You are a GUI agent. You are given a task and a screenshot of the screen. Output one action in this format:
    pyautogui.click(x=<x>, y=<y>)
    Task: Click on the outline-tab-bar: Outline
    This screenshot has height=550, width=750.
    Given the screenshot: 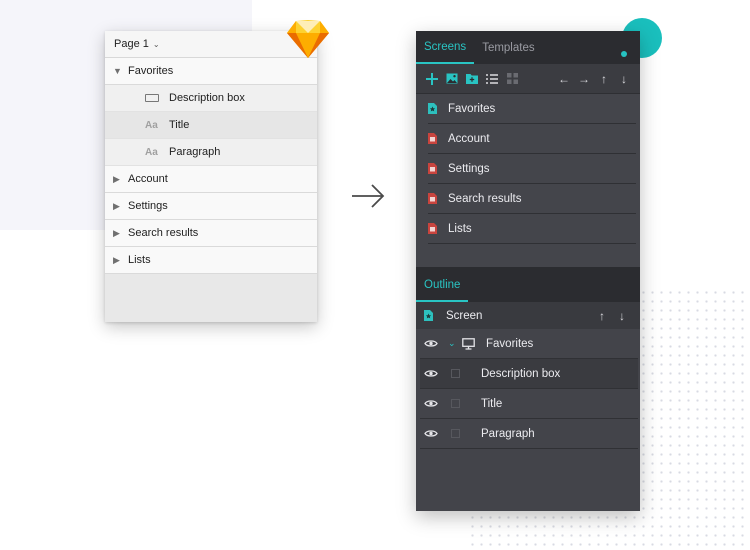 What is the action you would take?
    pyautogui.click(x=528, y=284)
    